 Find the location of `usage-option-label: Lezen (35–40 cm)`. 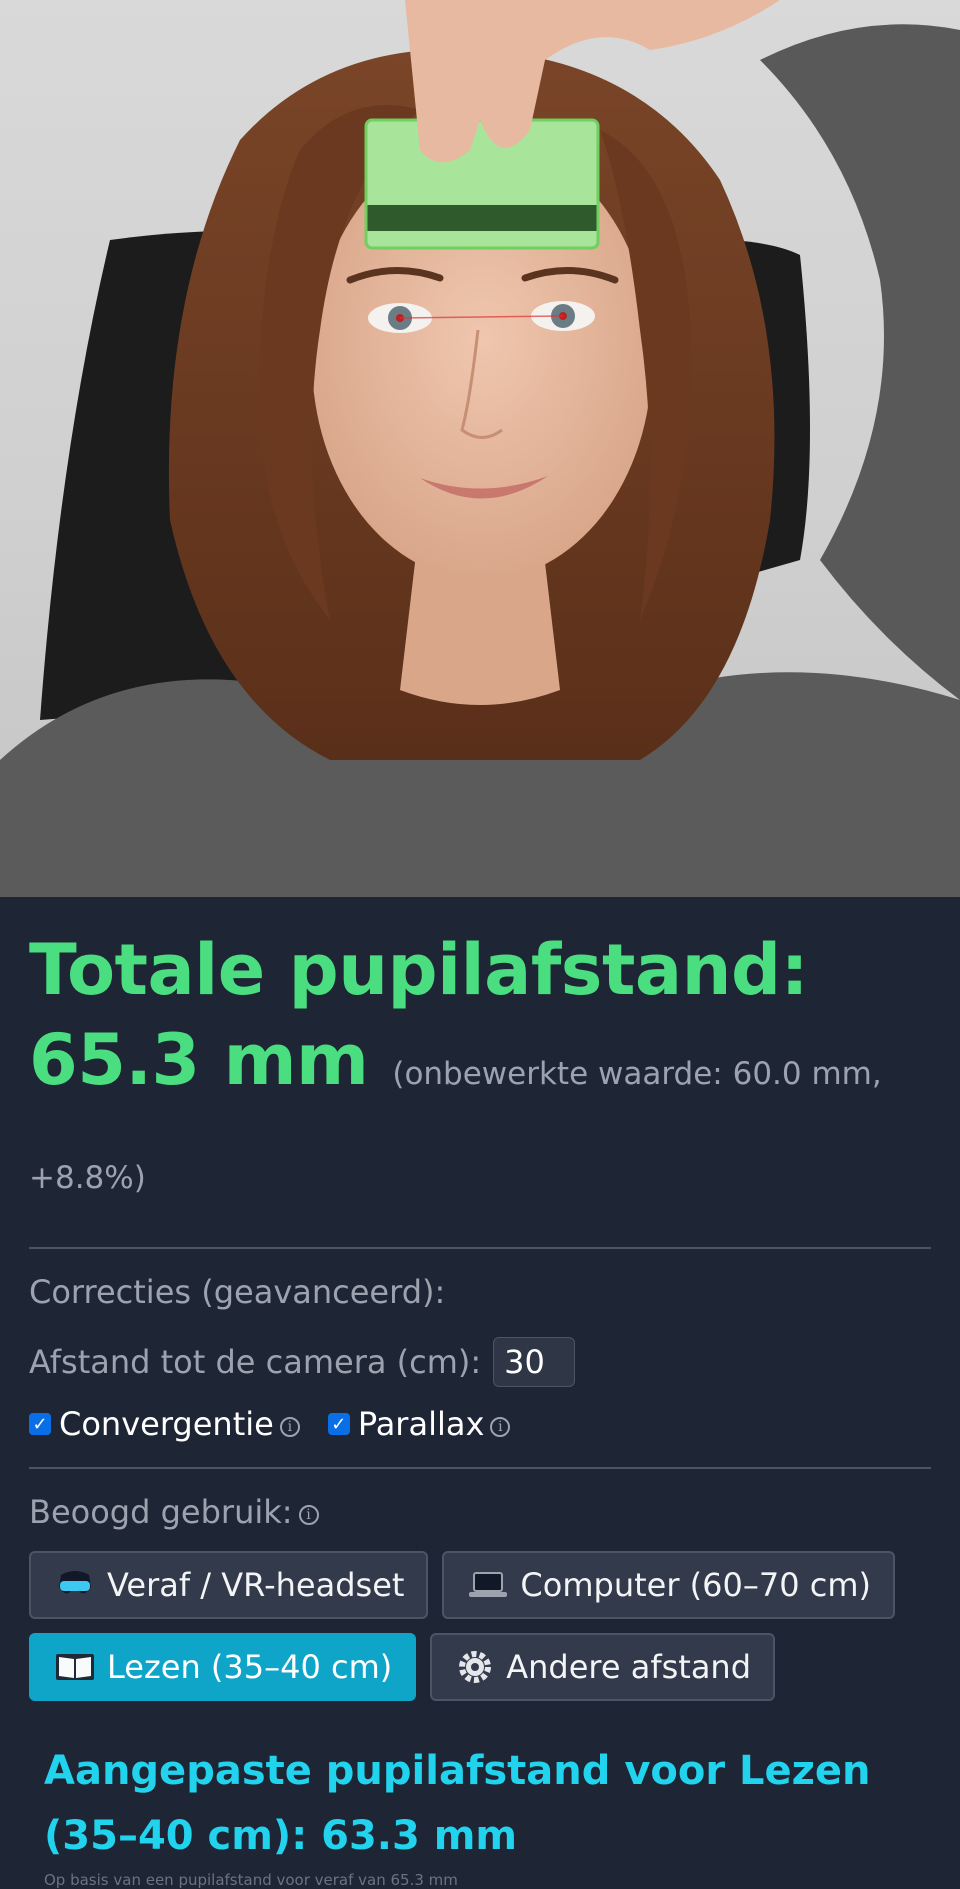

usage-option-label: Lezen (35–40 cm) is located at coordinates (250, 1667).